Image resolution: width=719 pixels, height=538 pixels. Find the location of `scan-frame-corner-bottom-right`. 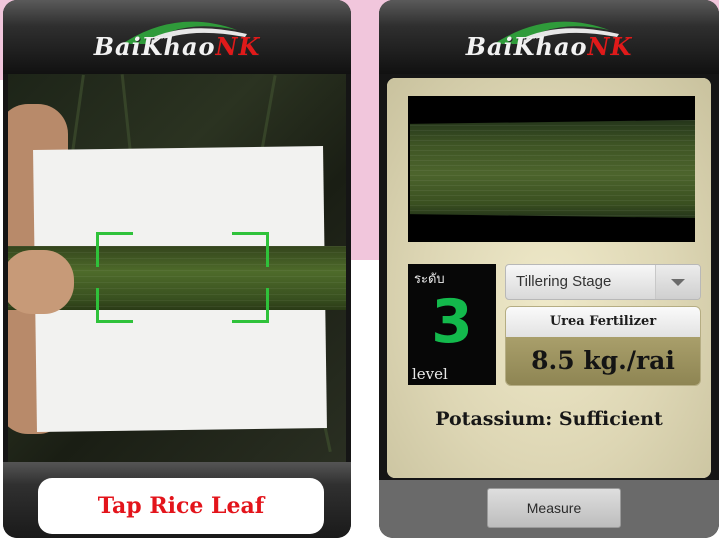

scan-frame-corner-bottom-right is located at coordinates (250, 305).